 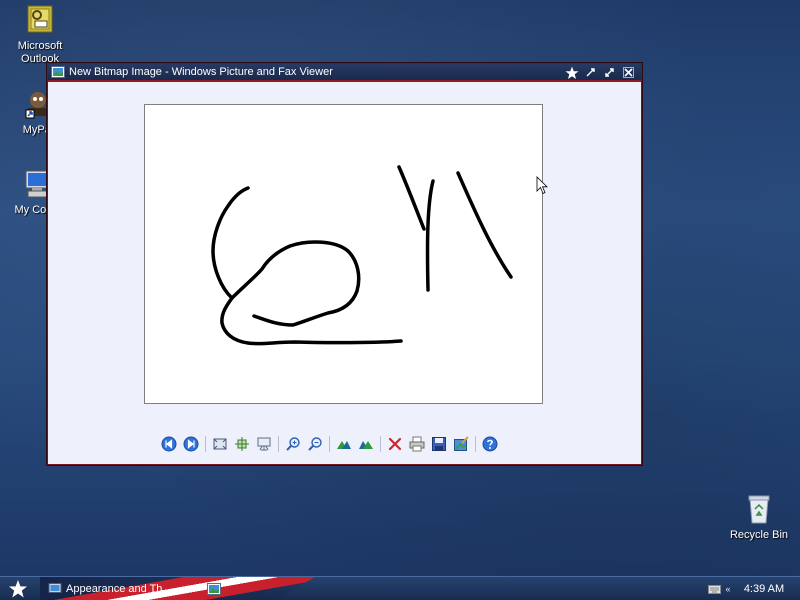 I want to click on close-icon, so click(x=628, y=72).